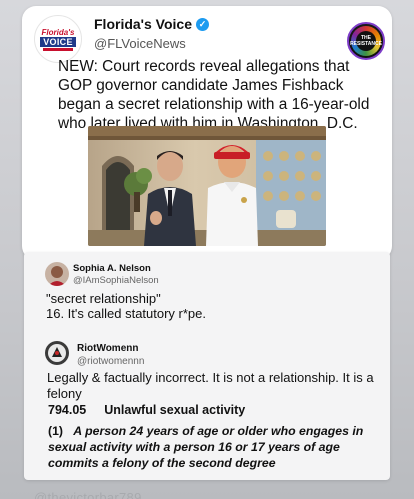 The height and width of the screenshot is (499, 414). What do you see at coordinates (107, 348) in the screenshot?
I see `reply-2-author: RiotWomenn` at bounding box center [107, 348].